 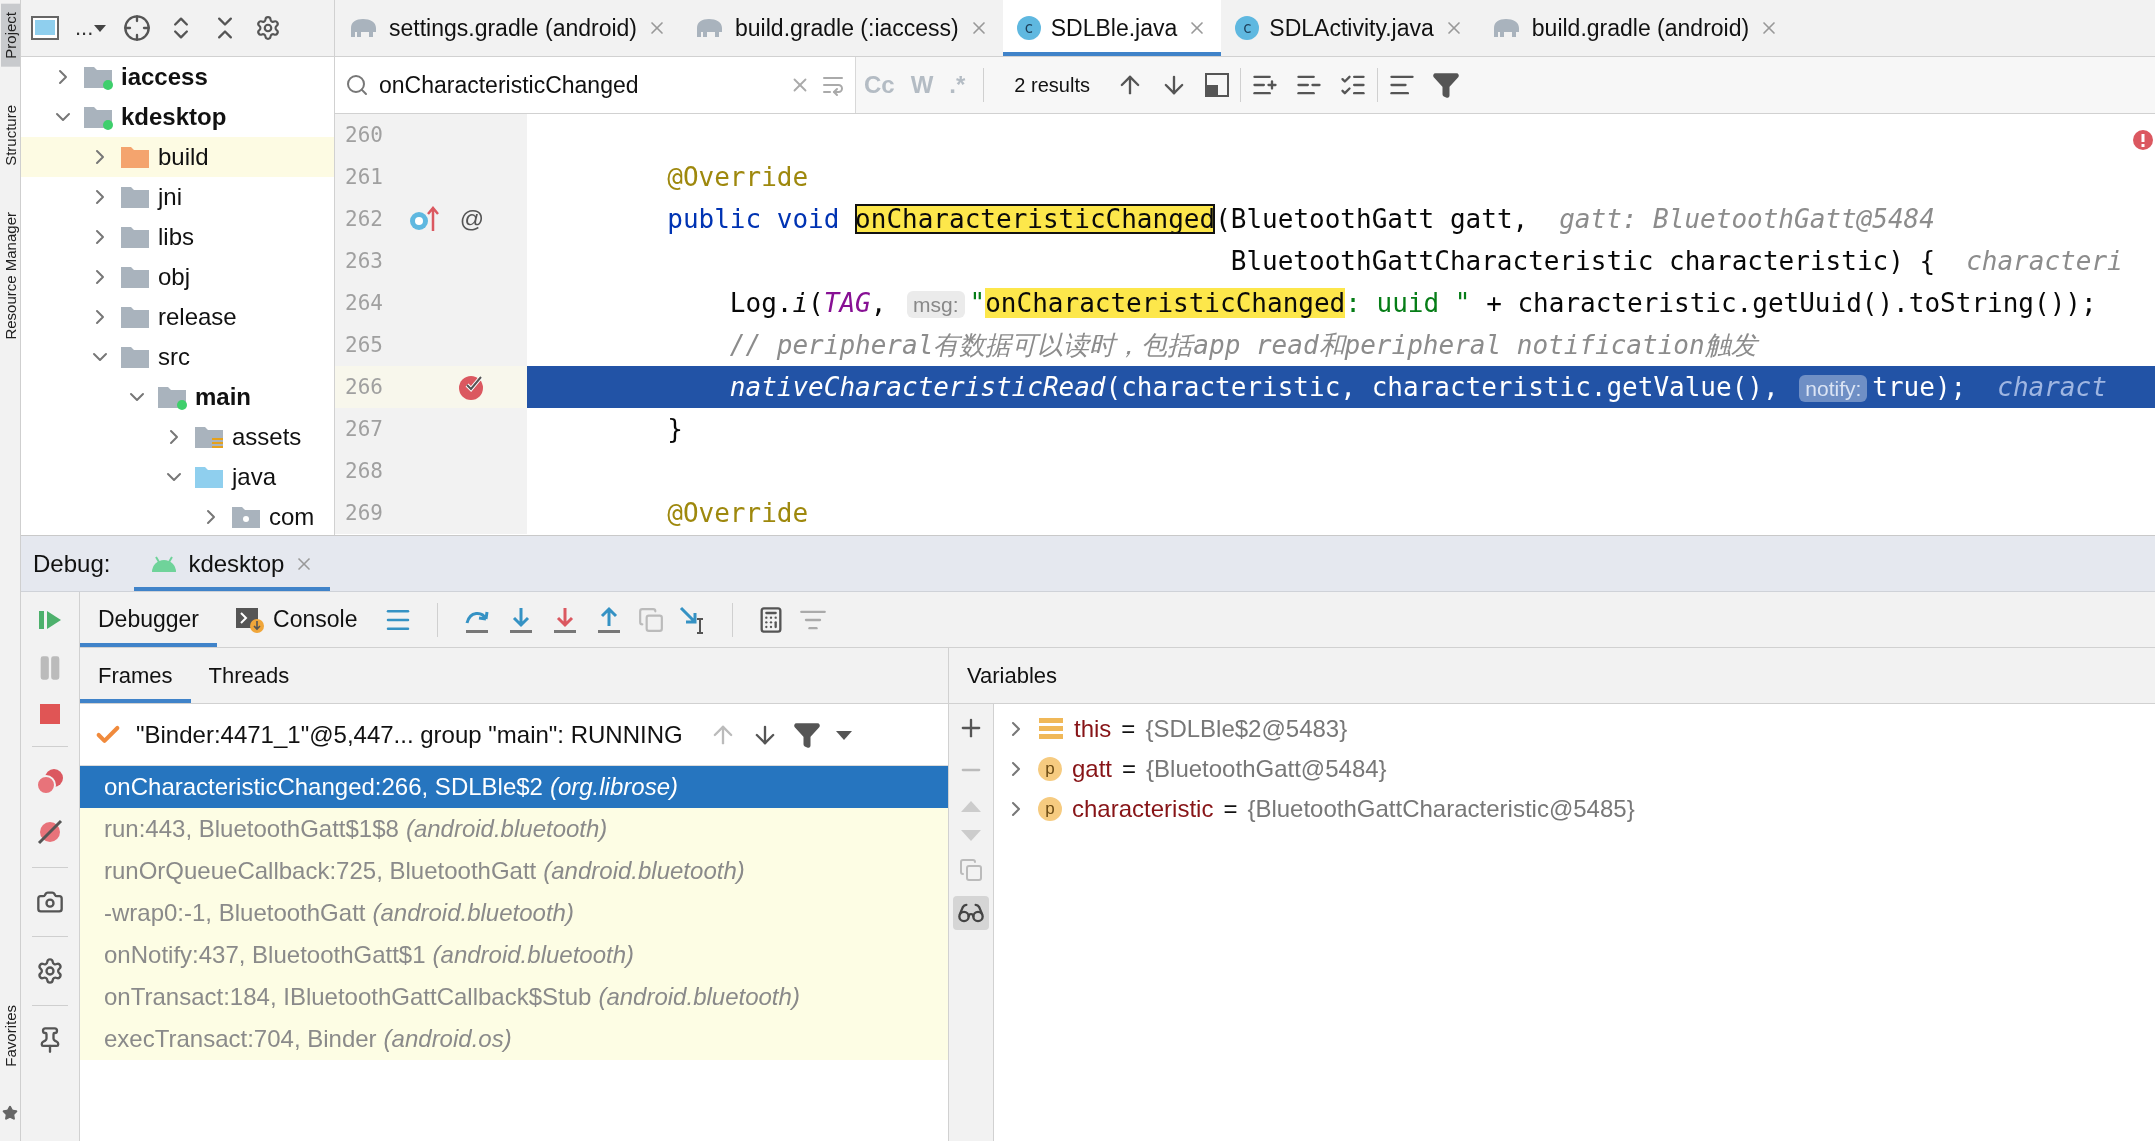 I want to click on editor-tab: build.gradle (:iaccess), so click(x=842, y=28).